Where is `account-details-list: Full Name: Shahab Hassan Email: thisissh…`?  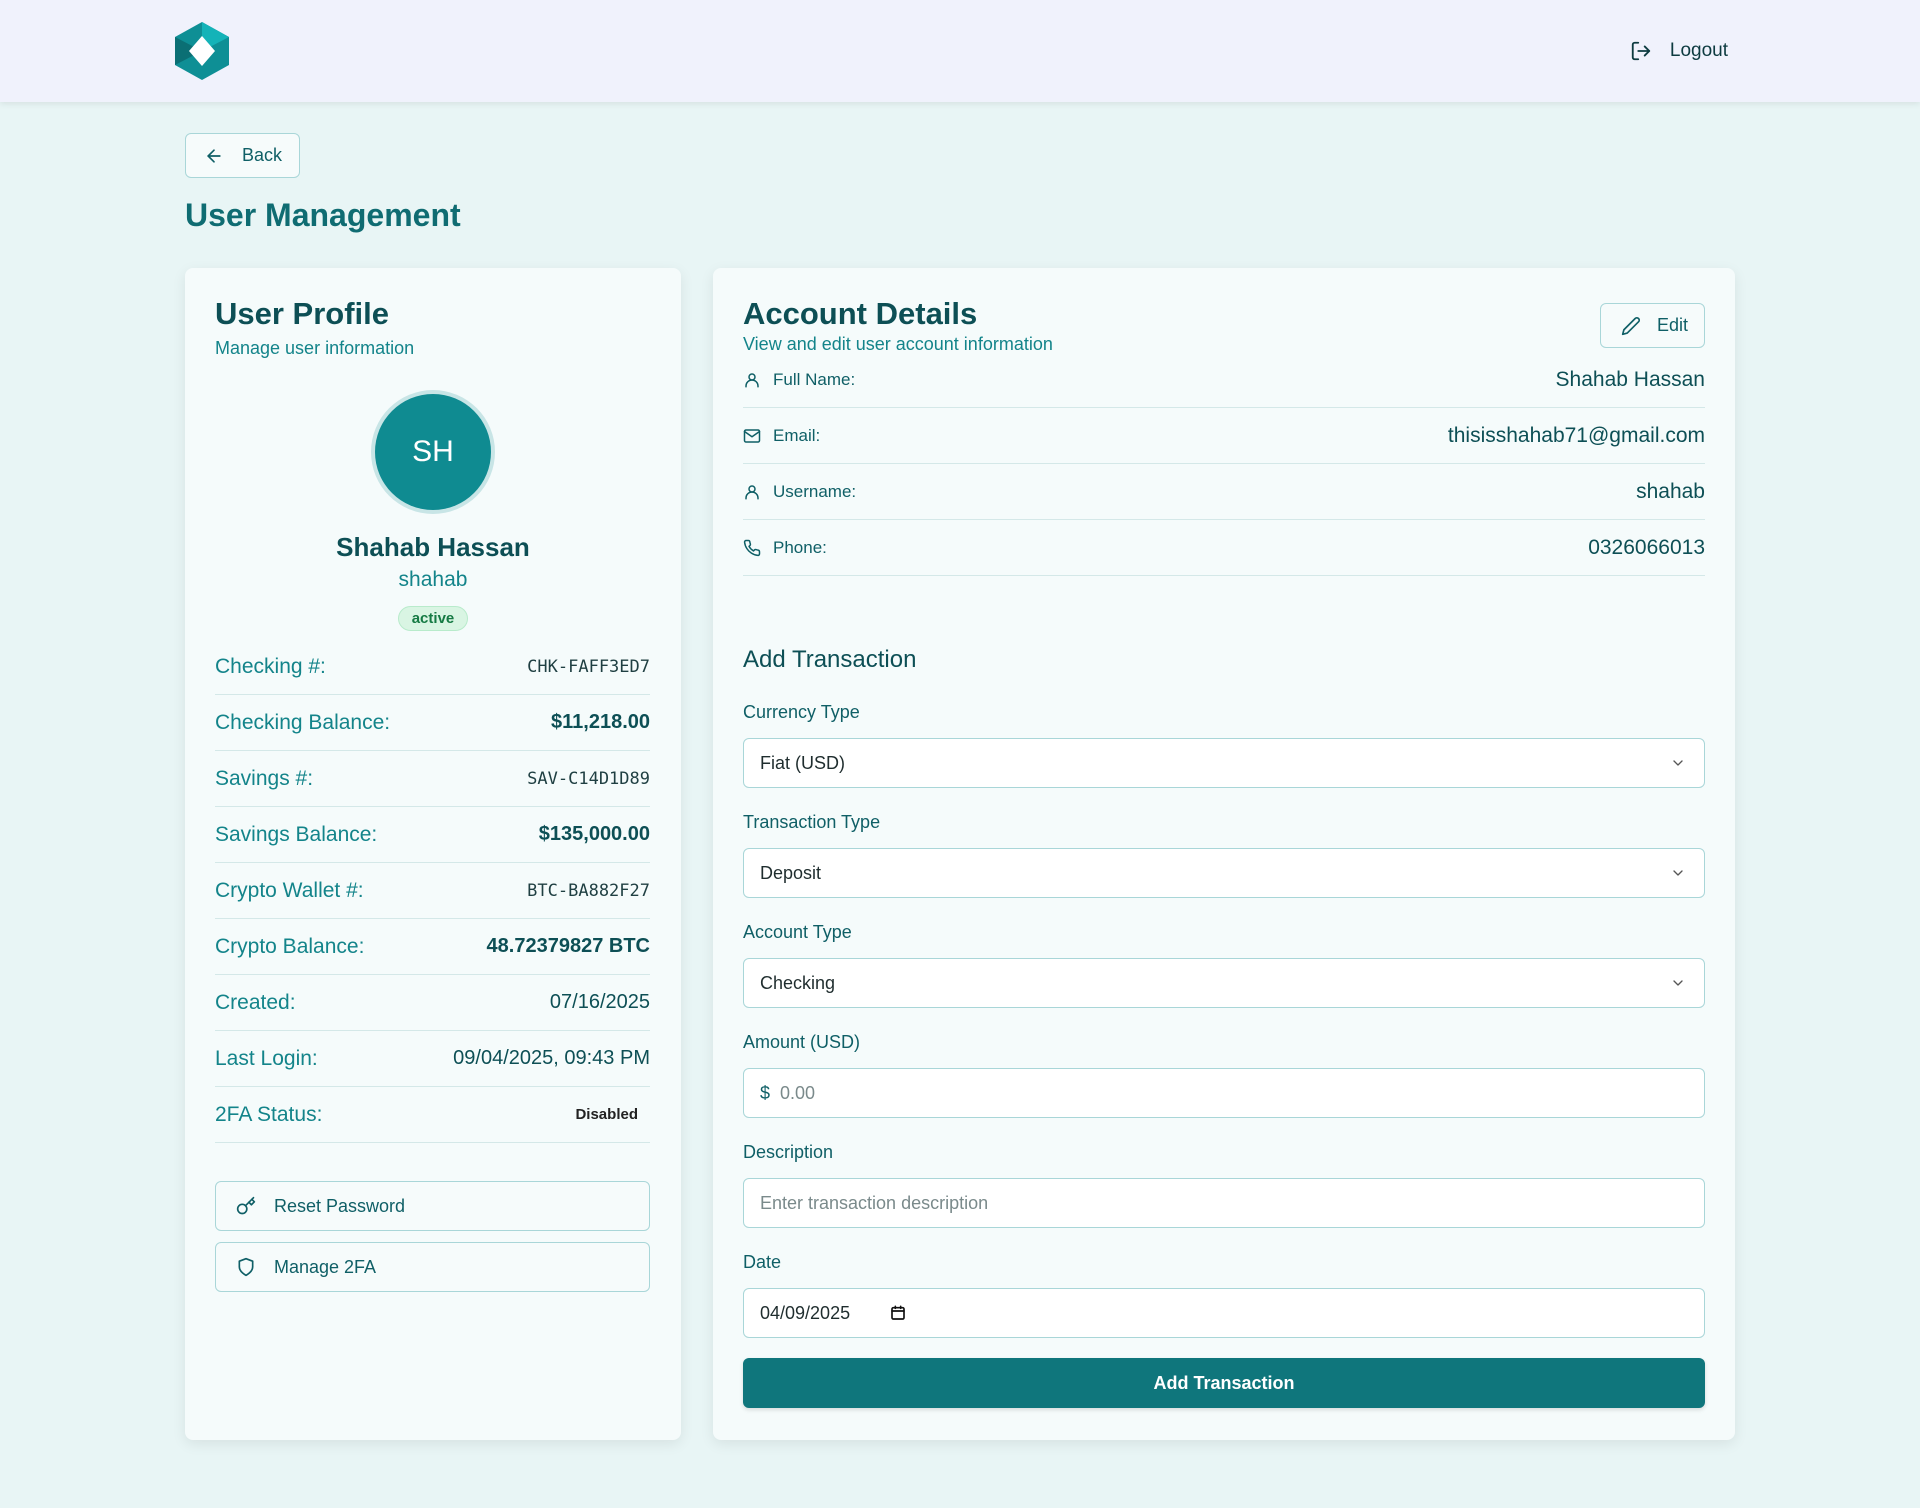
account-details-list: Full Name: Shahab Hassan Email: thisissh… is located at coordinates (1224, 464).